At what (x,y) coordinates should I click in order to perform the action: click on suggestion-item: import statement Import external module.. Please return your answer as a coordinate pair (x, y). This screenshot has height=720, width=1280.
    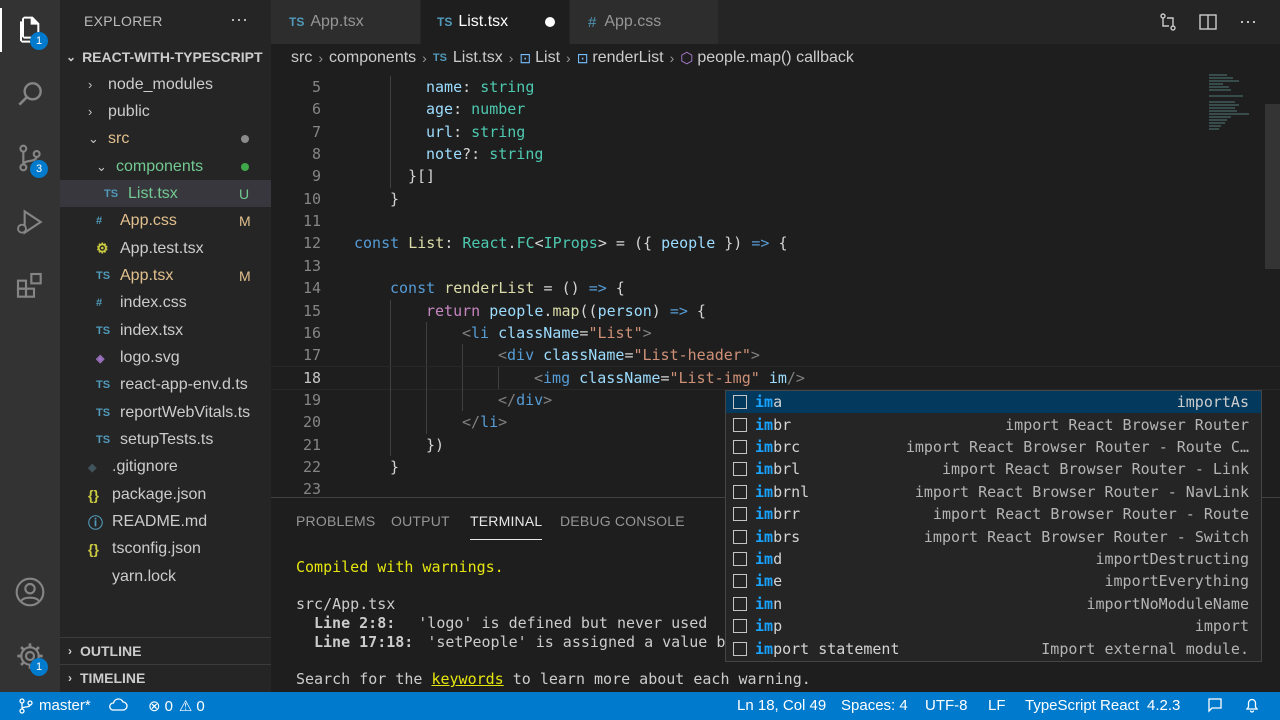
    Looking at the image, I should click on (993, 648).